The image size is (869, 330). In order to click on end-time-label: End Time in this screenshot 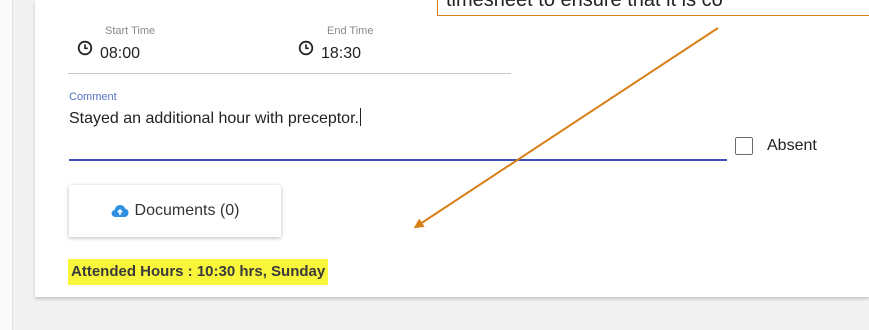, I will do `click(350, 31)`.